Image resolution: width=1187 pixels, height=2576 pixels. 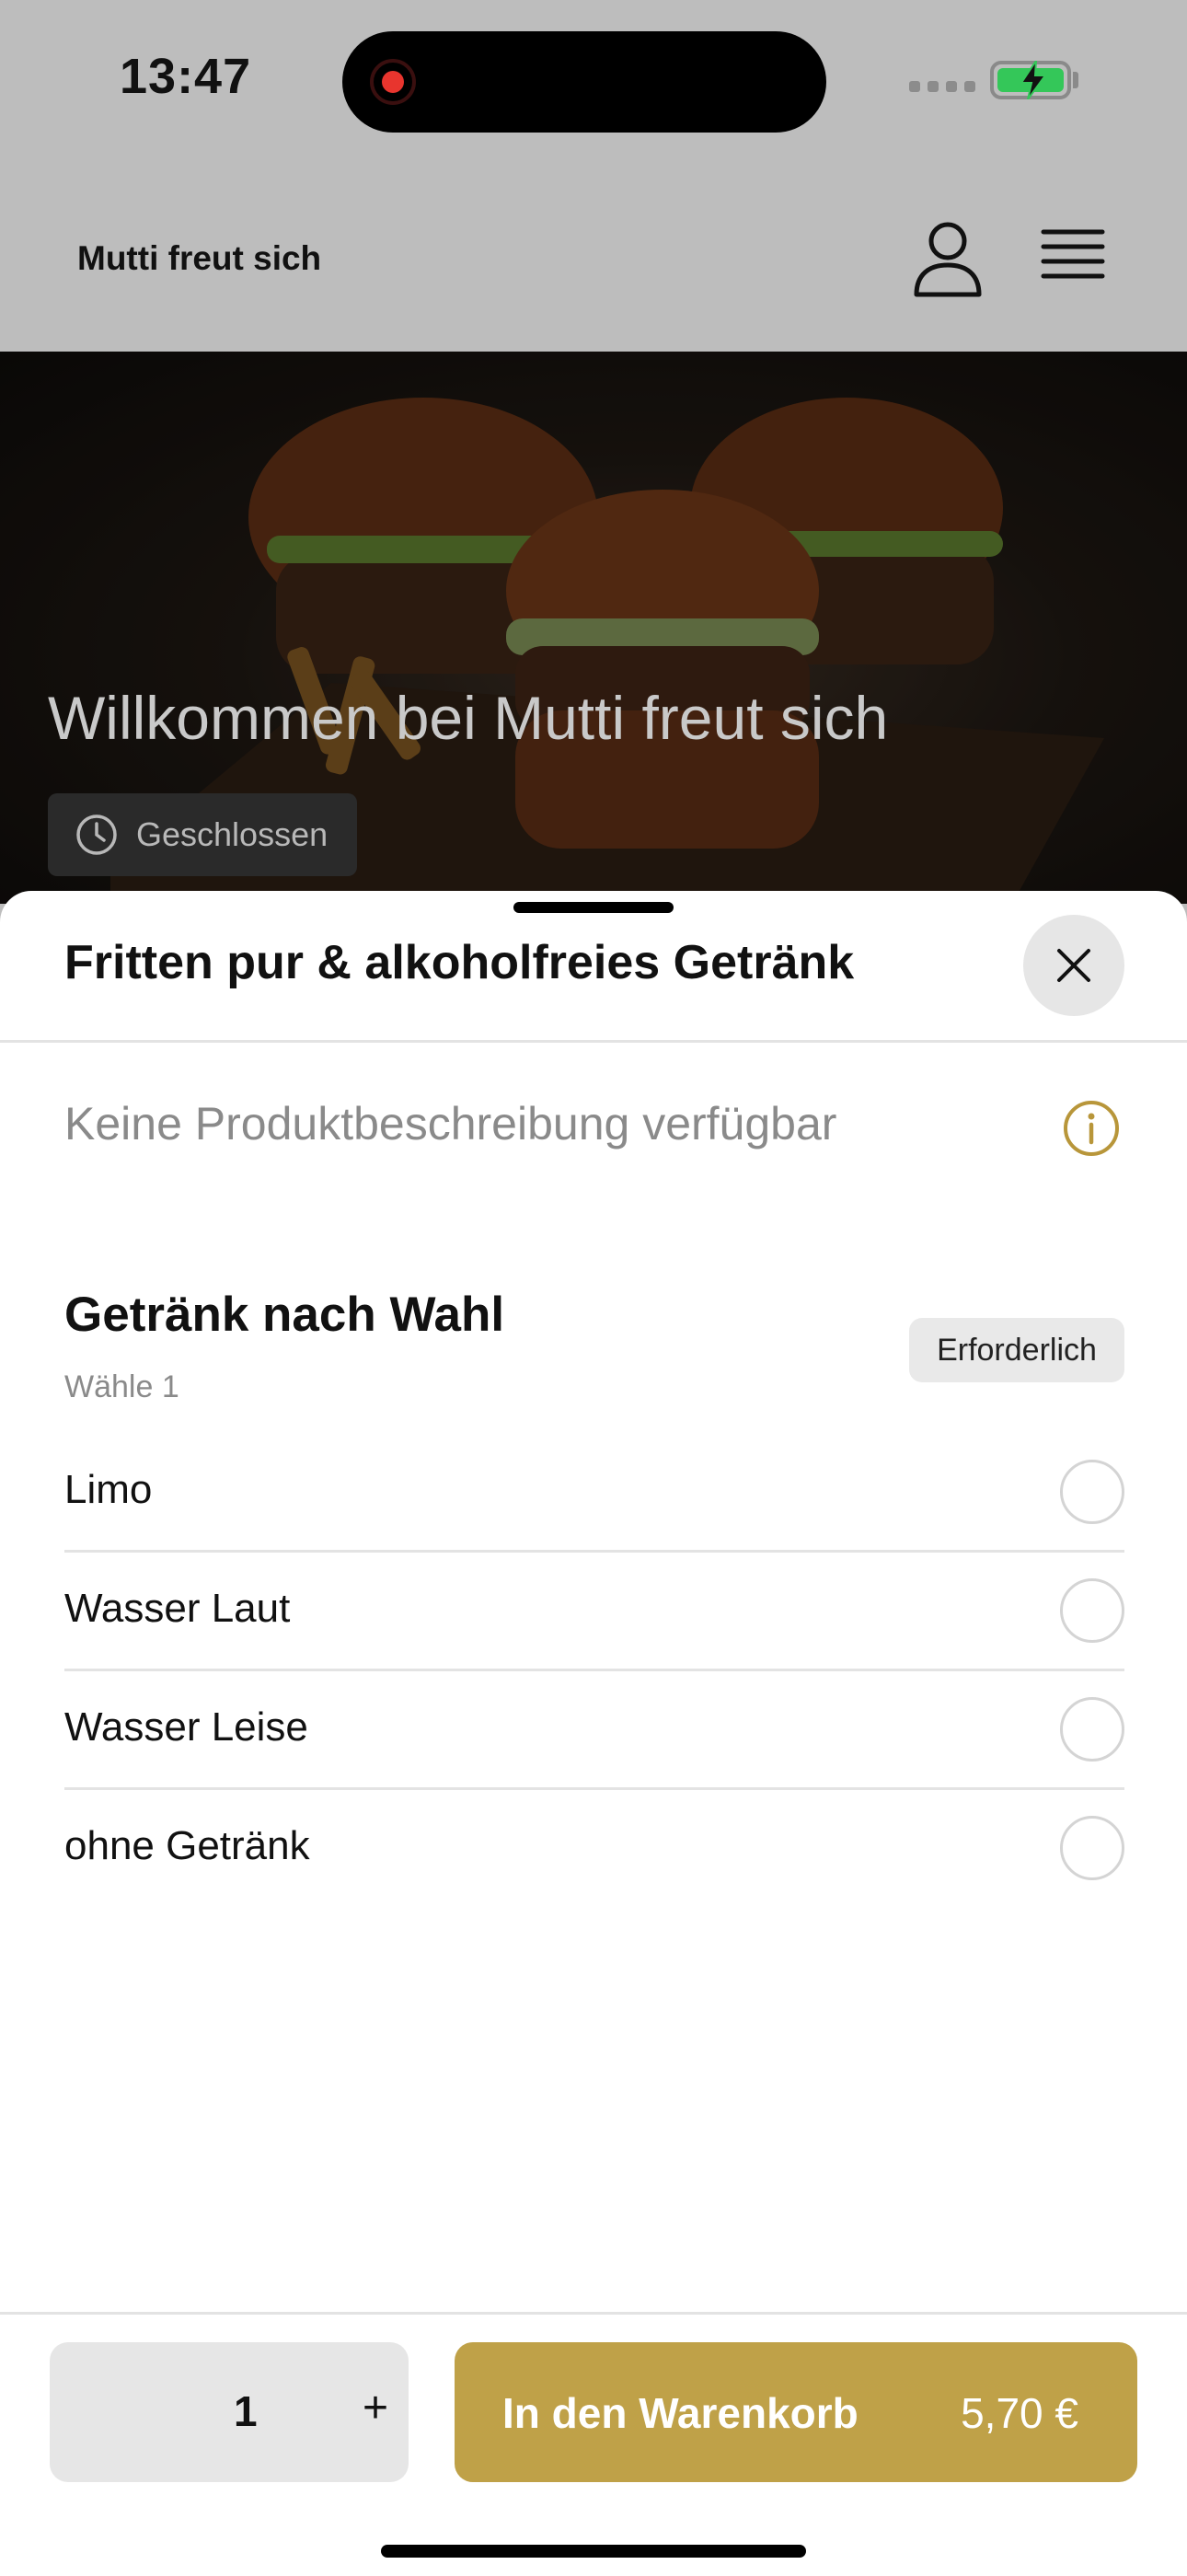 I want to click on option-label: Wasser Laut, so click(x=177, y=1608).